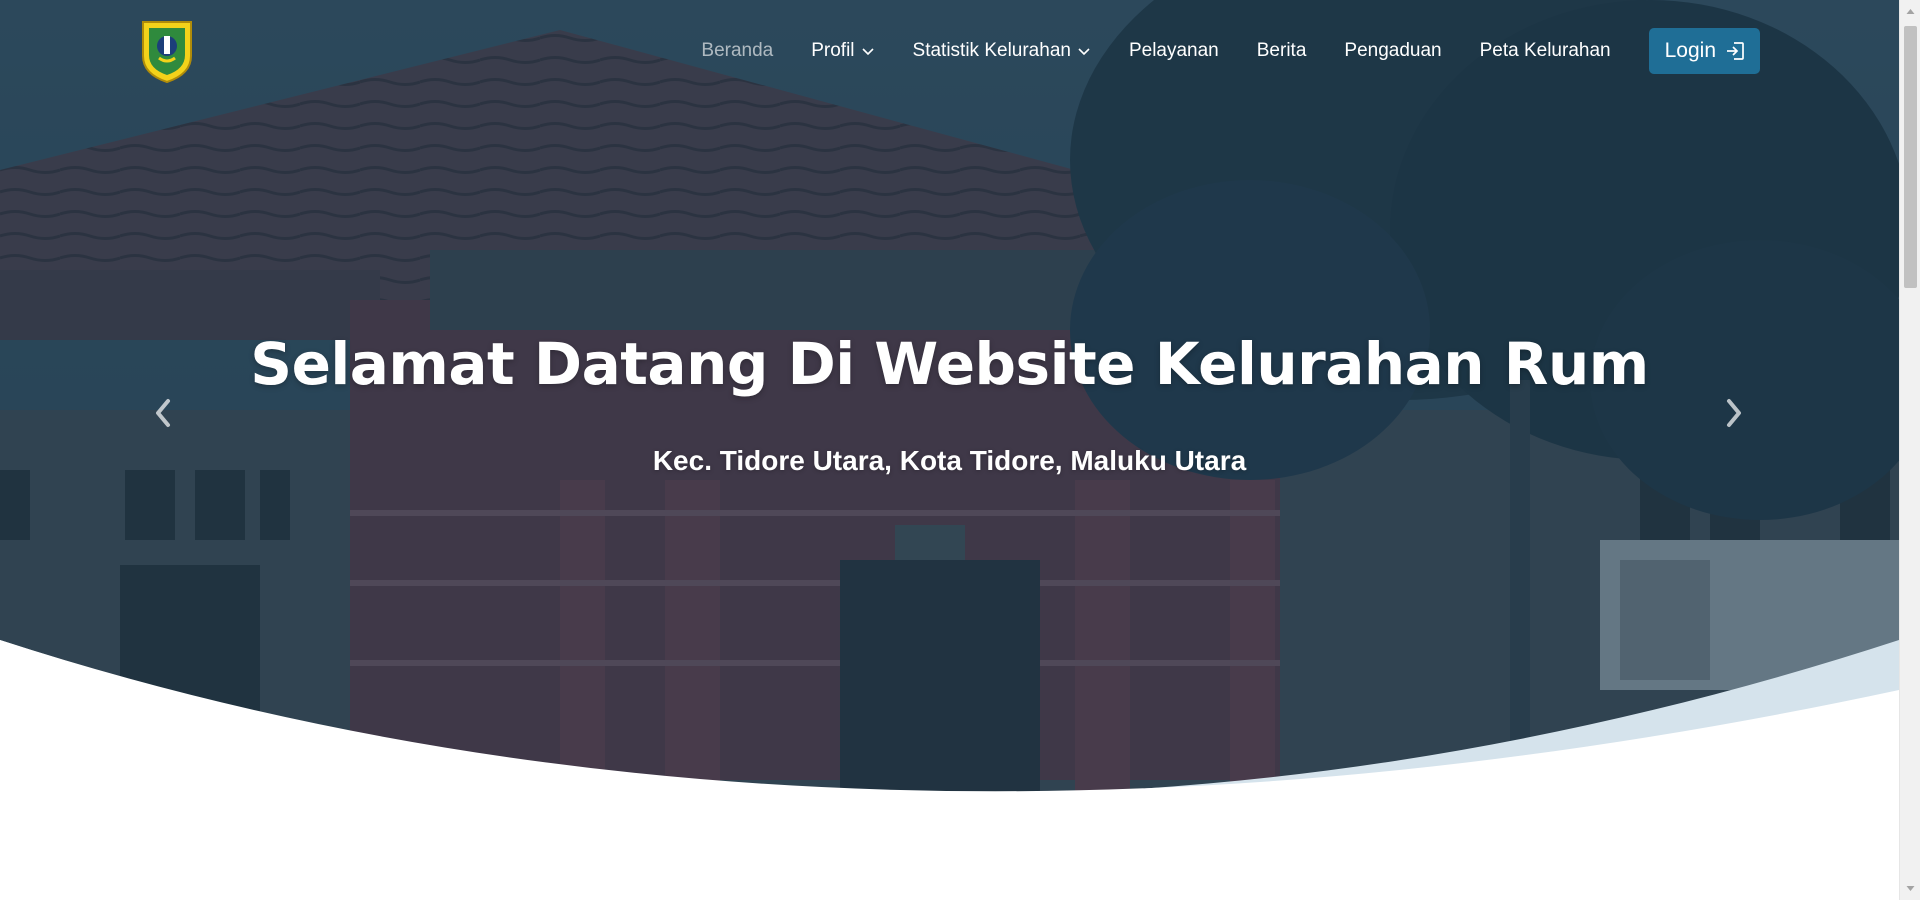 This screenshot has width=1920, height=900. I want to click on scroll-up-arrow-icon, so click(1910, 11).